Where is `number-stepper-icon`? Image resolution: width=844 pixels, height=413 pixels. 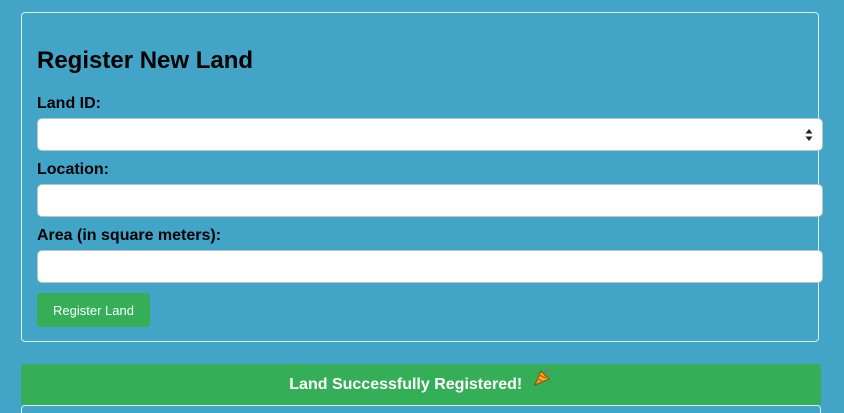 number-stepper-icon is located at coordinates (809, 135).